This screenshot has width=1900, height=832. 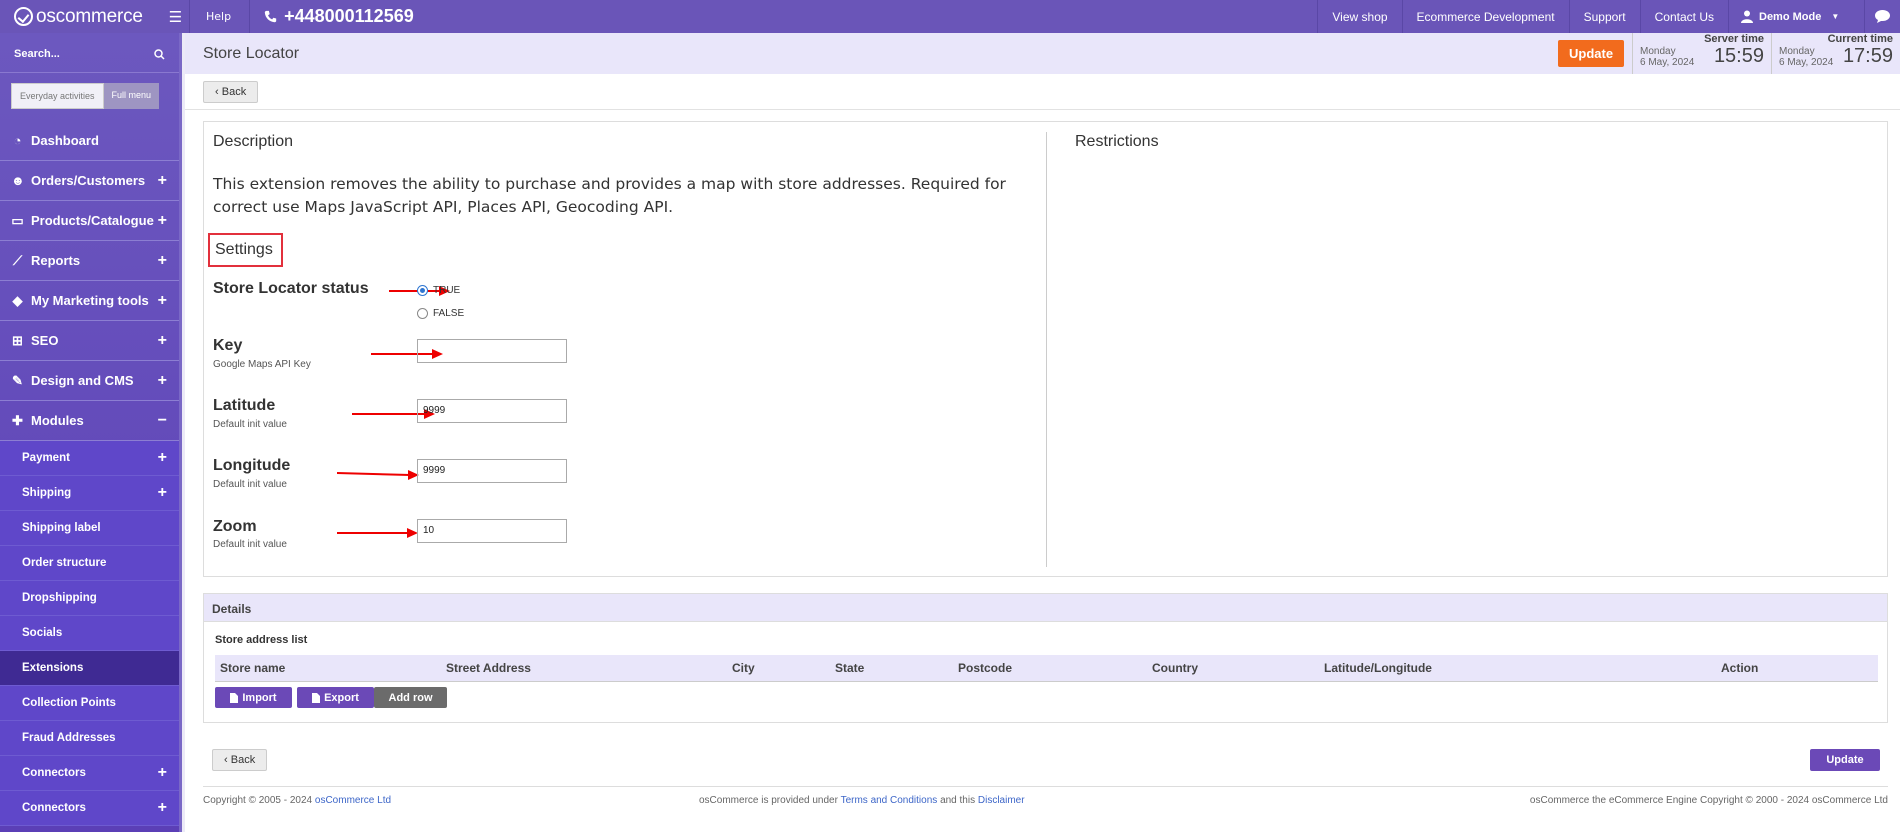 I want to click on status-false-radio: FALSE, so click(x=440, y=313).